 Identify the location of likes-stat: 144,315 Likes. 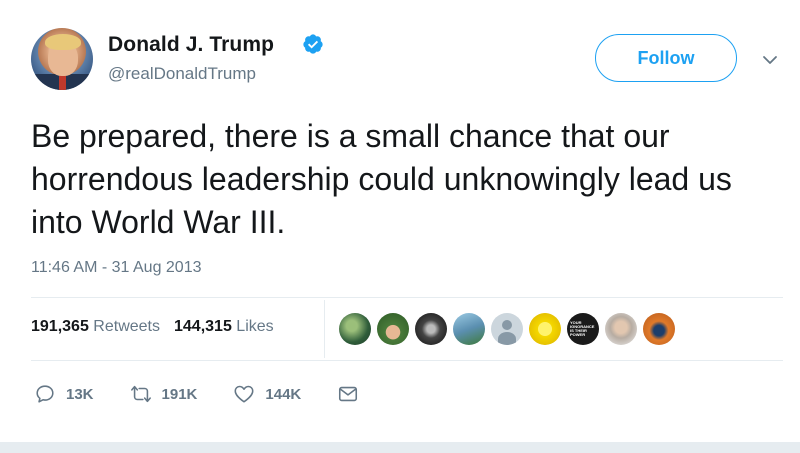
(224, 327).